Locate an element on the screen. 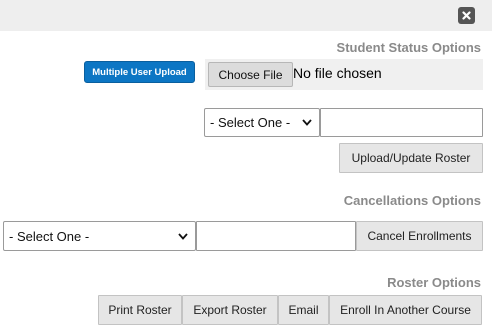  close-x-icon is located at coordinates (466, 15).